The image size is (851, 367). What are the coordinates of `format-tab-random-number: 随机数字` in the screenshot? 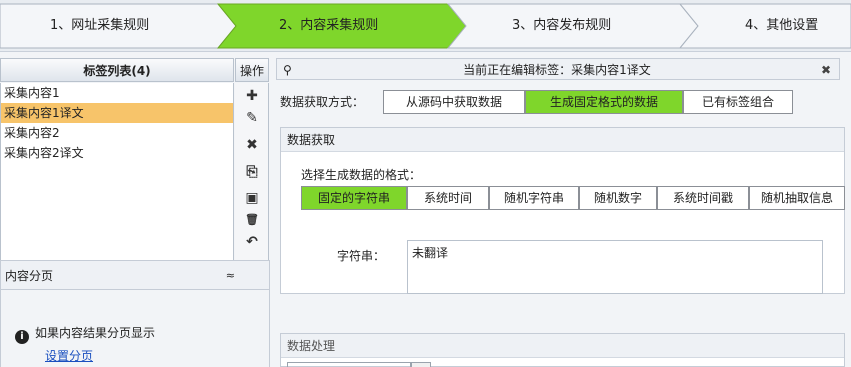 It's located at (618, 198).